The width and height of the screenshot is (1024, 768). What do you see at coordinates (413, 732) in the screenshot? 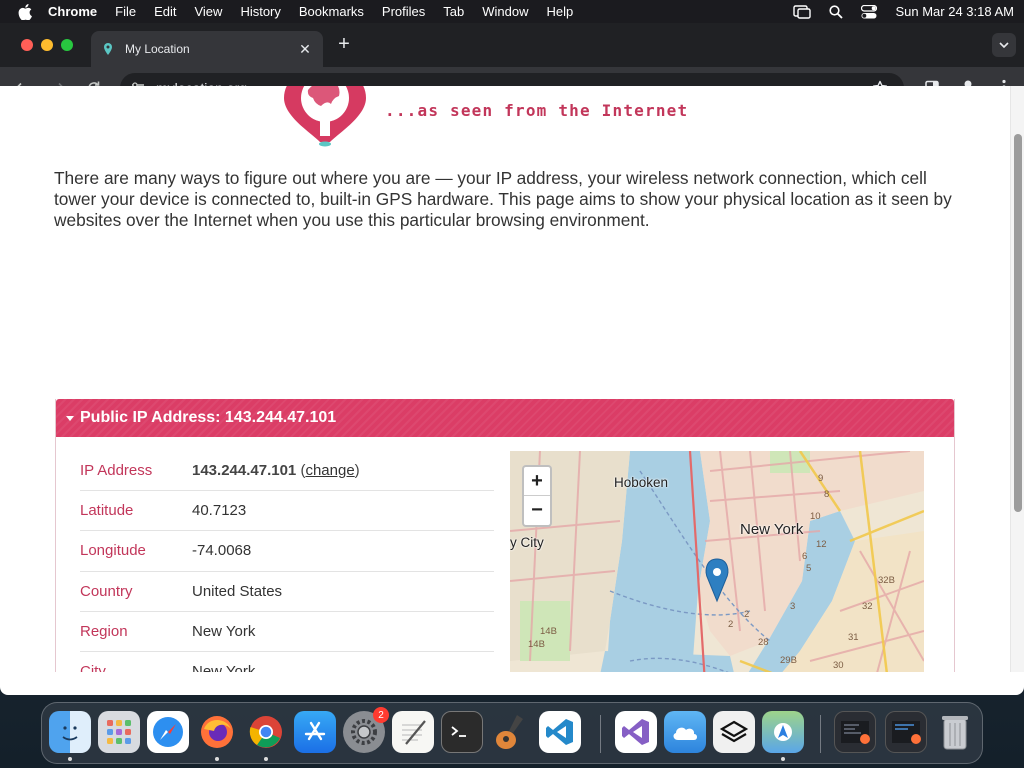
I see `dock-textedit-icon` at bounding box center [413, 732].